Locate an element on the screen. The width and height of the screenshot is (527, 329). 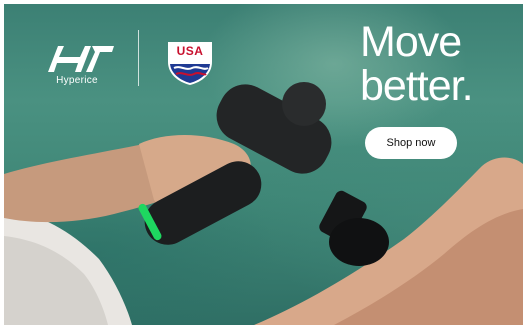
shop-now-button: Shop now is located at coordinates (411, 143).